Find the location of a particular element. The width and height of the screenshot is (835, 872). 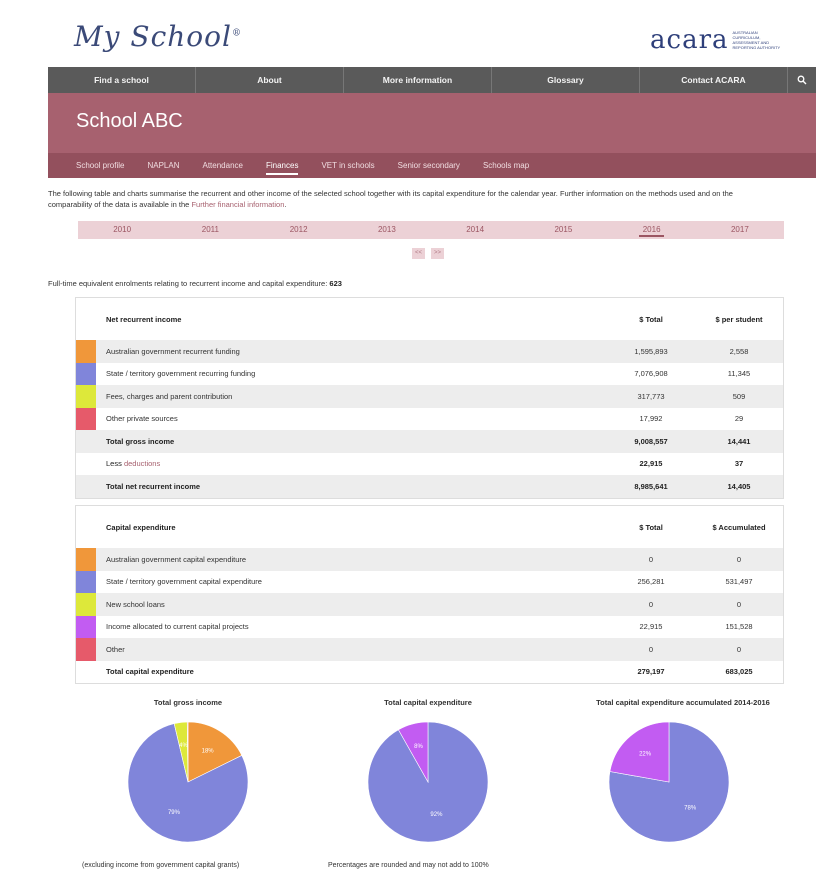

logo-text: My School is located at coordinates (153, 36).